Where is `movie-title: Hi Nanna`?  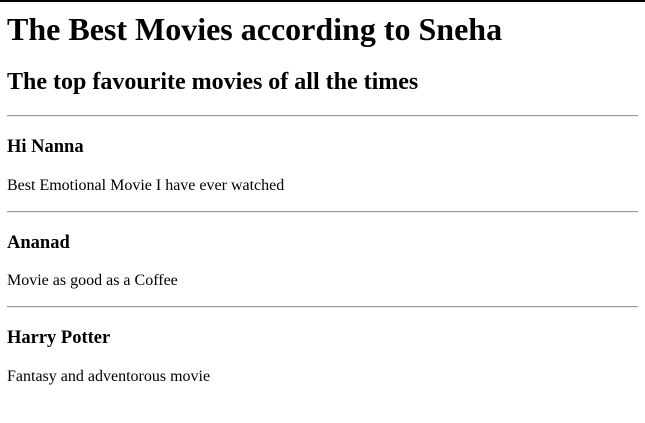
movie-title: Hi Nanna is located at coordinates (45, 147).